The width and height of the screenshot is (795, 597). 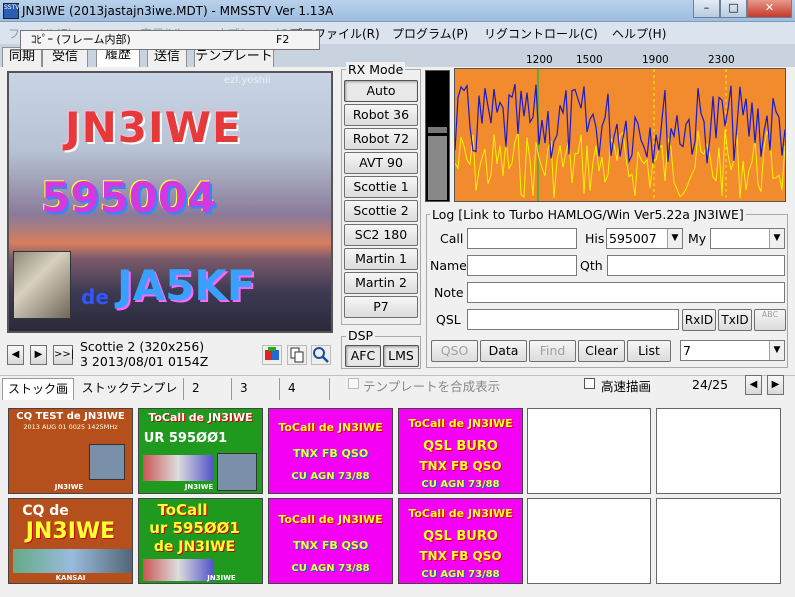 I want to click on clear-button: Clear, so click(x=601, y=351).